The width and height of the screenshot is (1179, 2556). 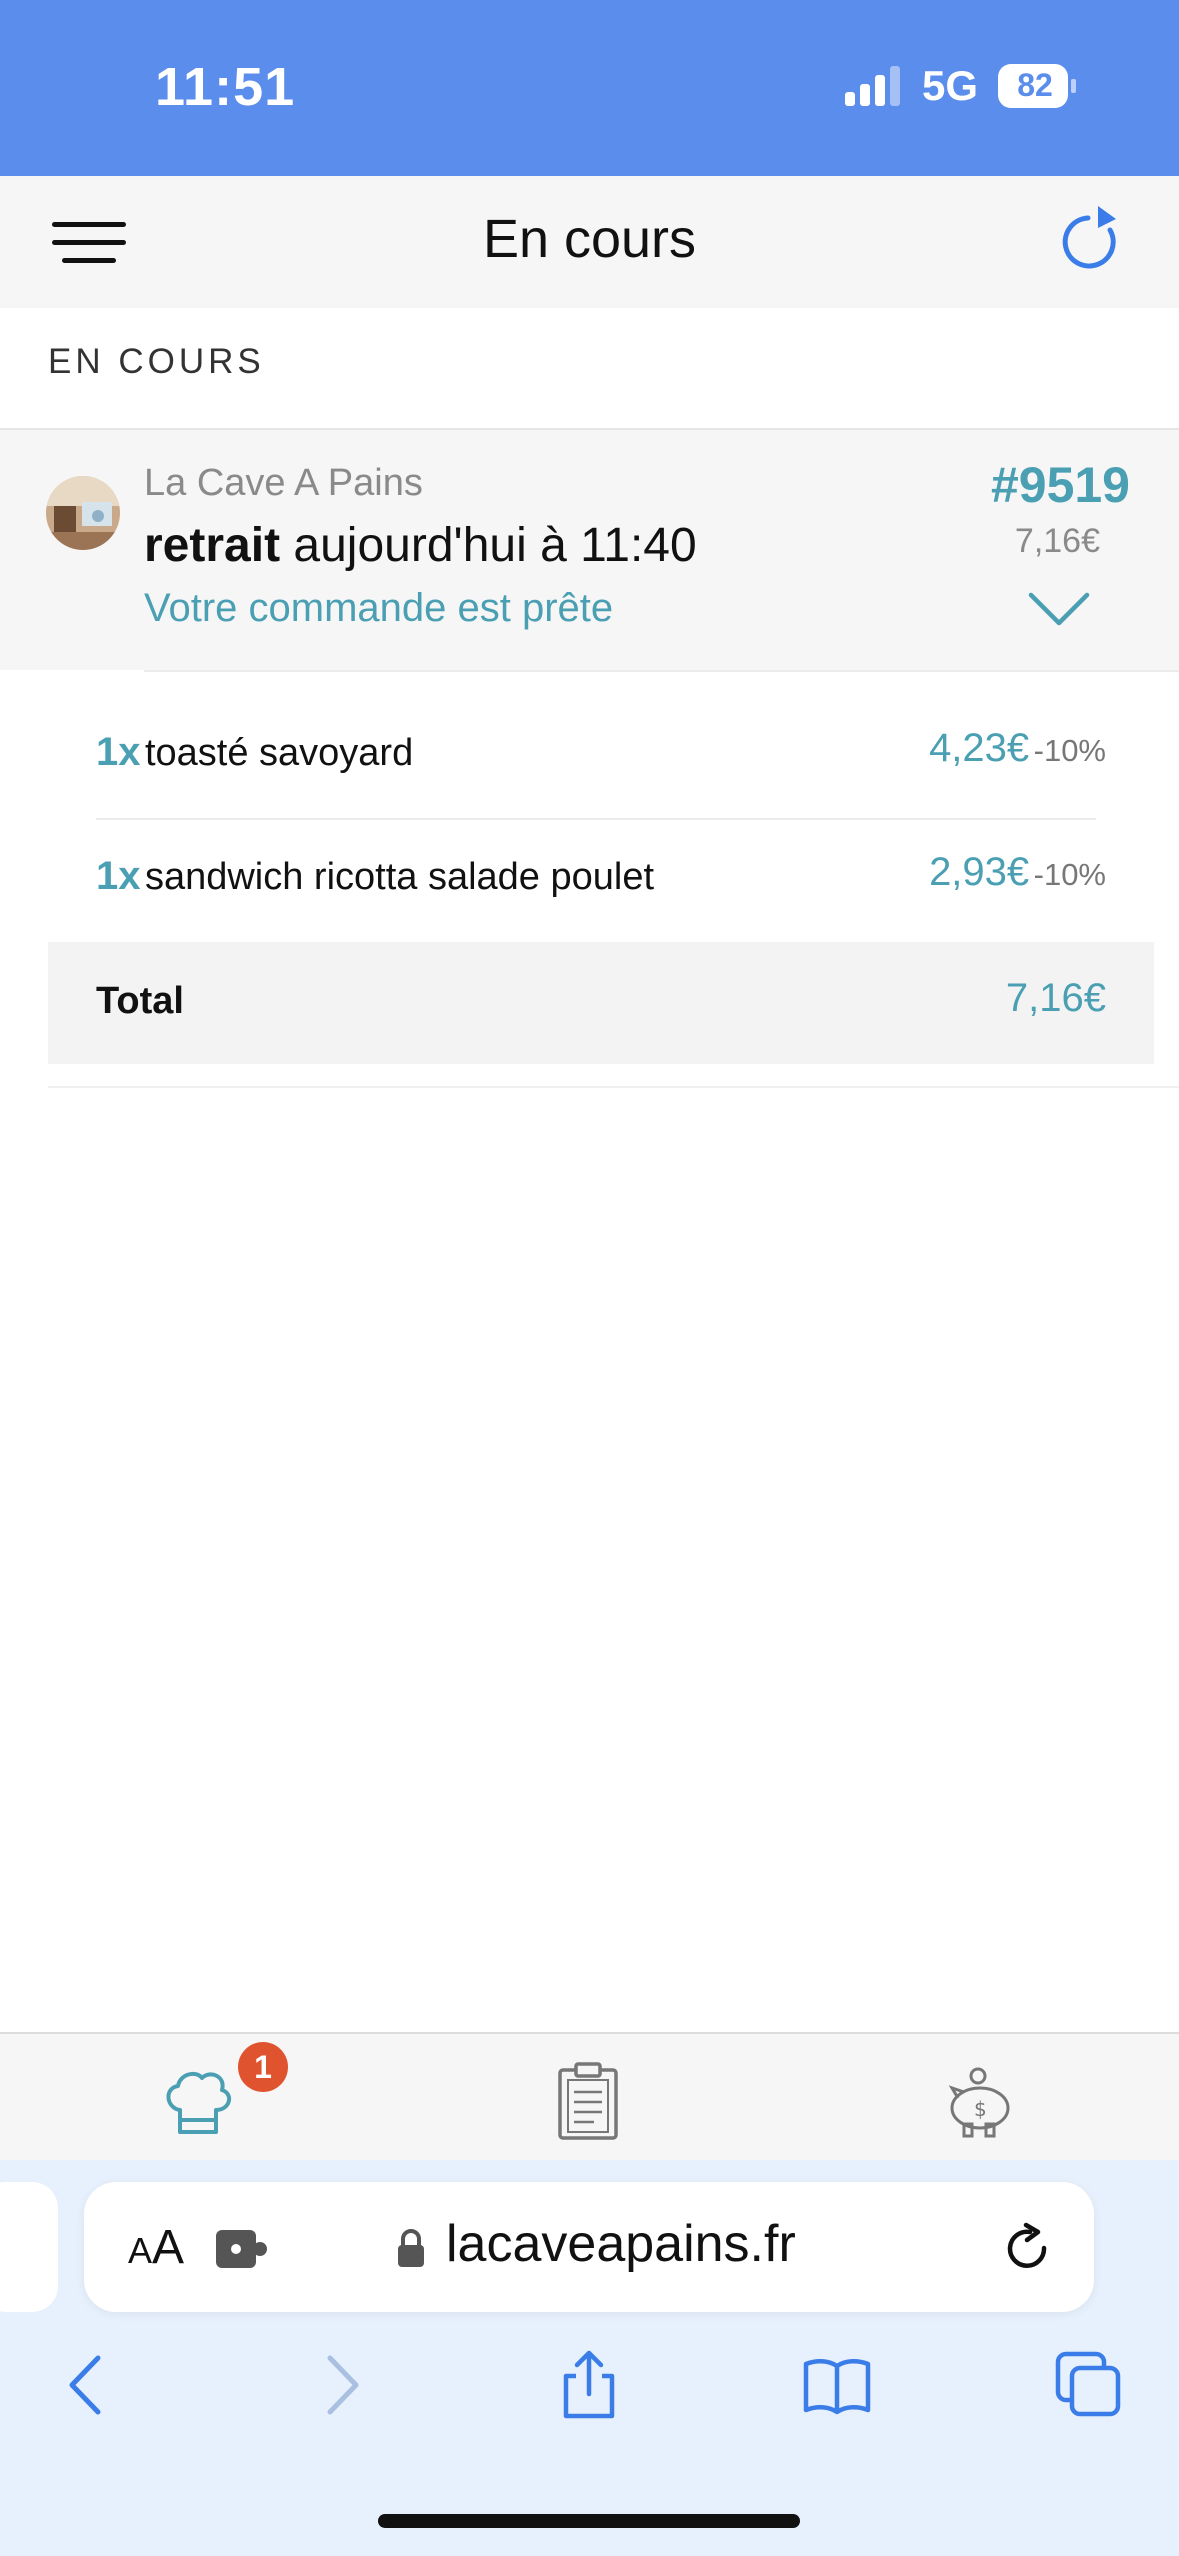 What do you see at coordinates (621, 2244) in the screenshot?
I see `url-text: lacaveapains.fr` at bounding box center [621, 2244].